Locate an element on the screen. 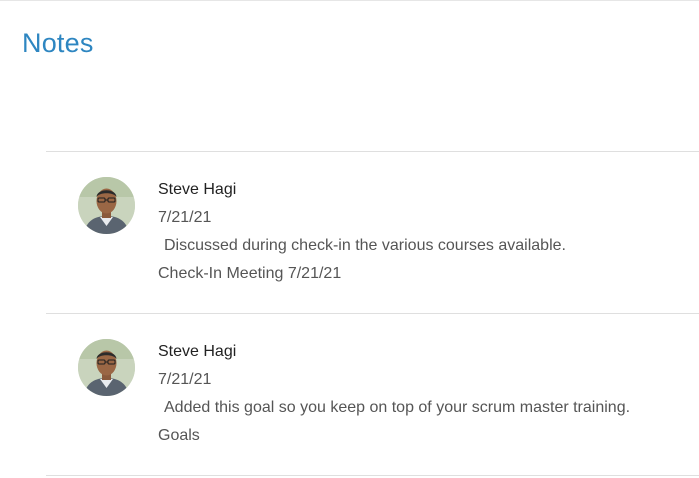  note-source: Check-In Meeting 7/21/21 is located at coordinates (423, 274).